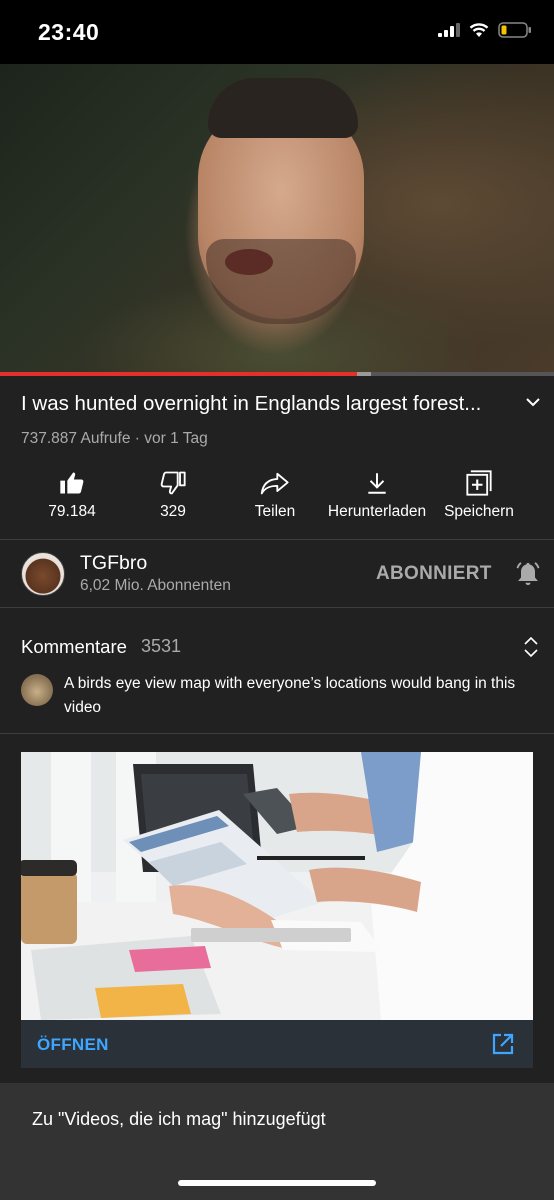 This screenshot has width=554, height=1200. Describe the element at coordinates (76, 438) in the screenshot. I see `view-count: 737.887 Aufrufe` at that location.